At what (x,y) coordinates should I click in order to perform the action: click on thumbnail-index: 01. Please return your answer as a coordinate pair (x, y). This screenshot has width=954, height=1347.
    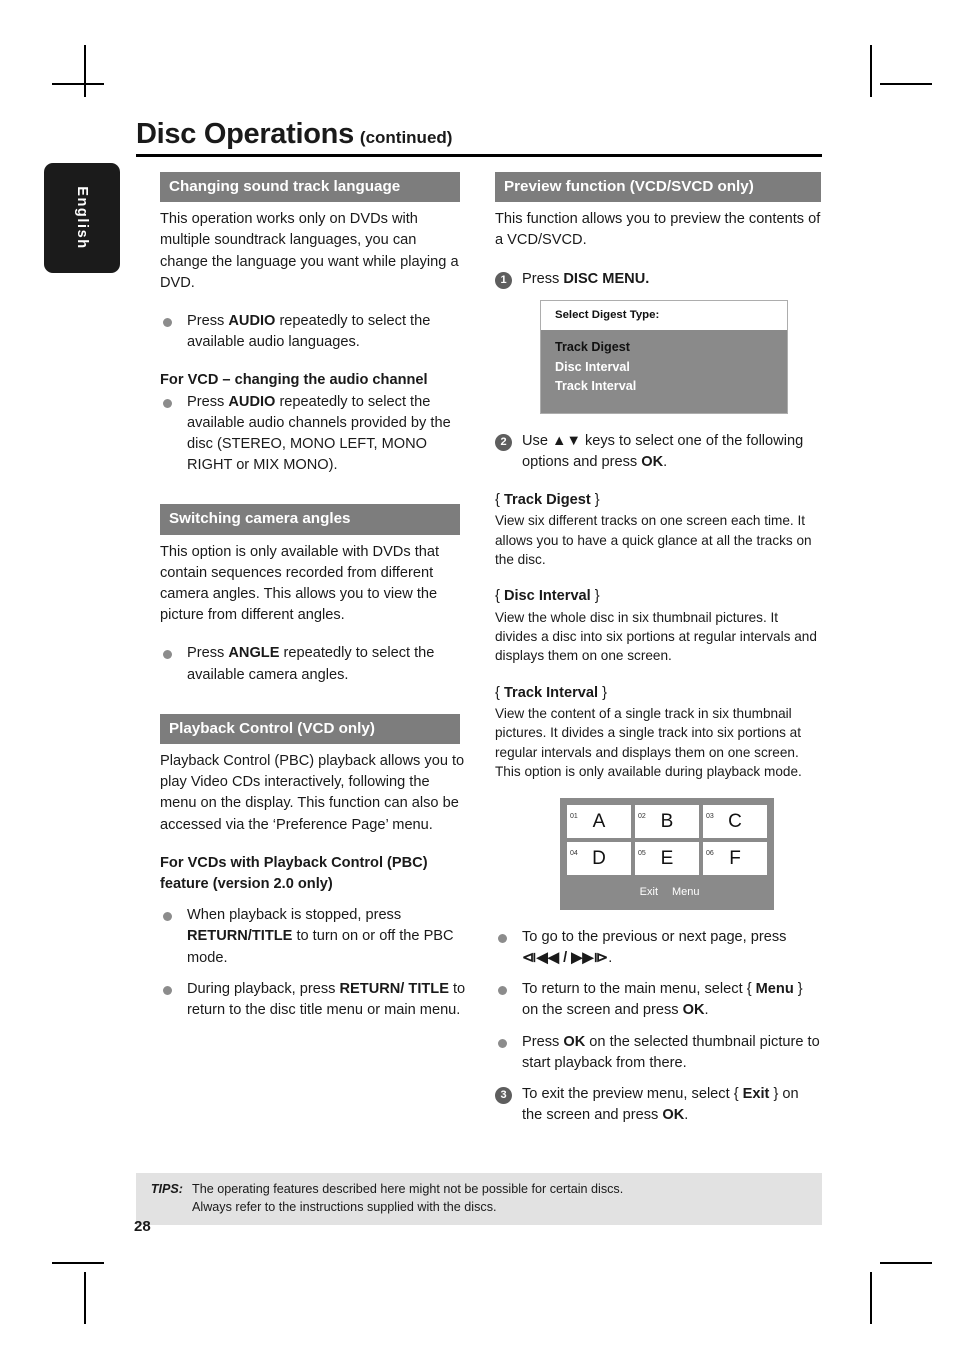
    Looking at the image, I should click on (574, 816).